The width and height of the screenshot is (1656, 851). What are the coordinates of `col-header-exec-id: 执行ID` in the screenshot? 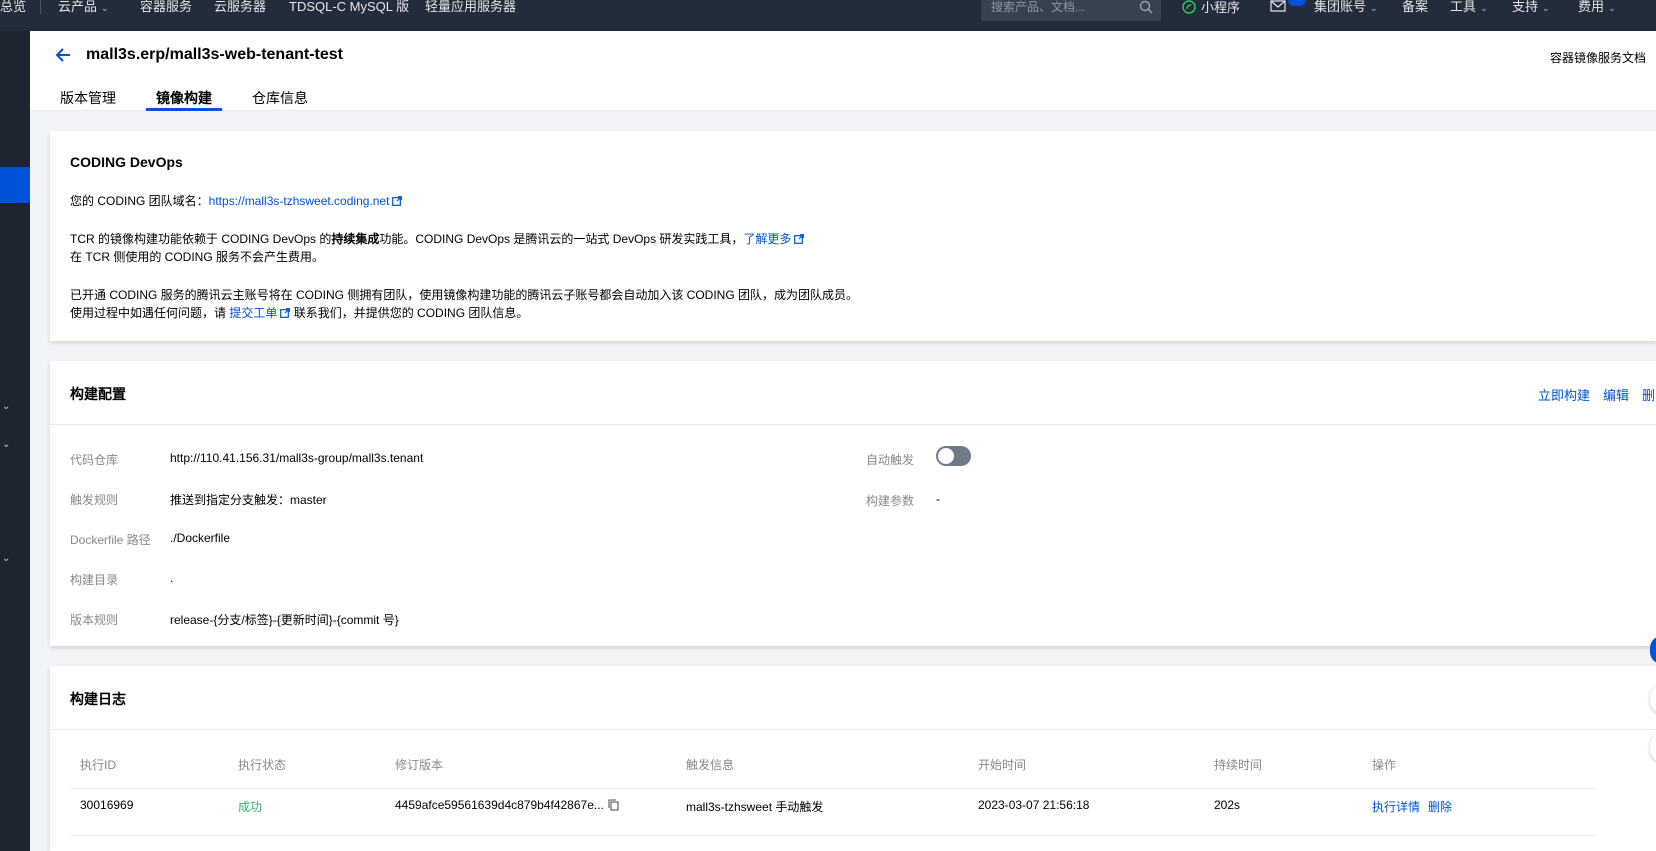 It's located at (98, 765).